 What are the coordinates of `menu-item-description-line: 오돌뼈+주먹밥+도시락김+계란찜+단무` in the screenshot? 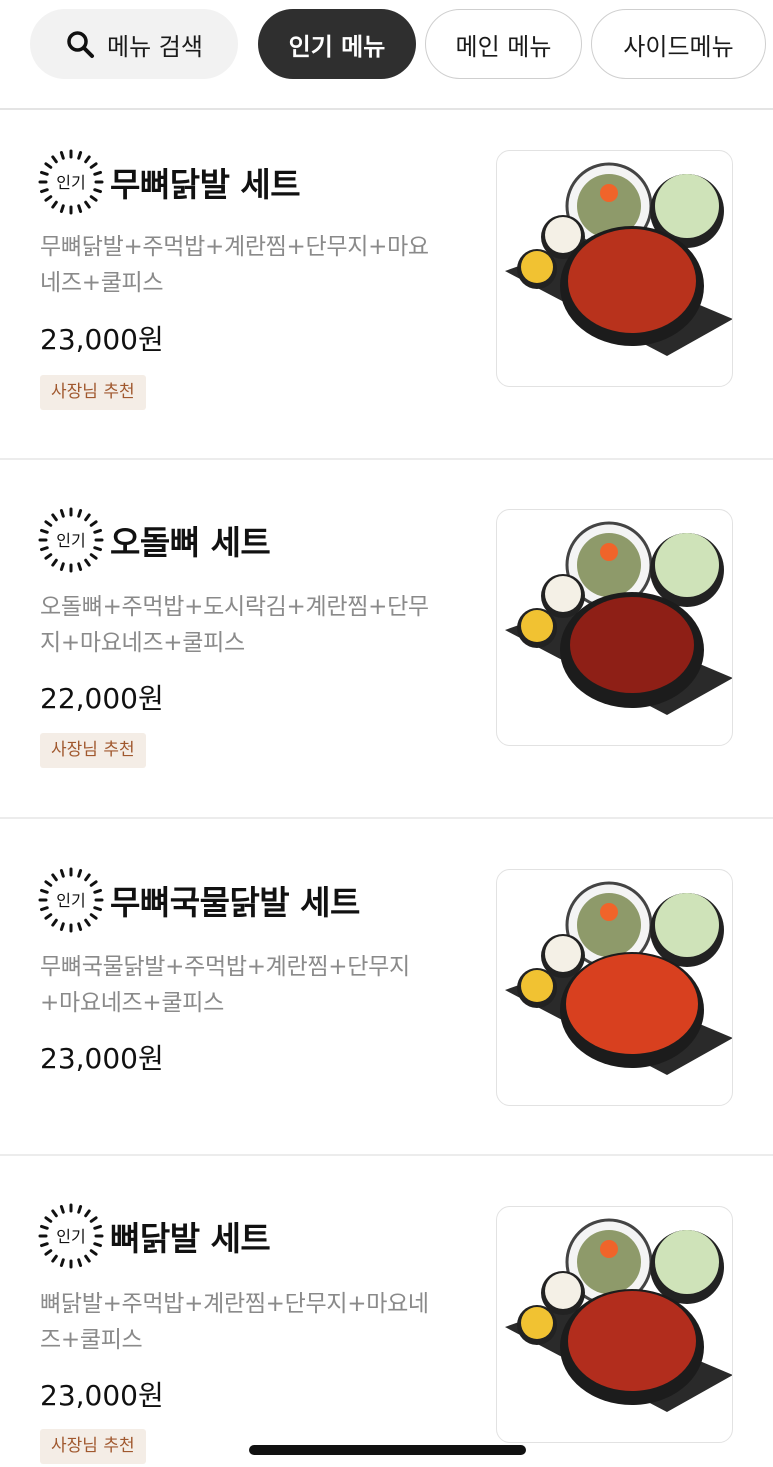 It's located at (234, 607).